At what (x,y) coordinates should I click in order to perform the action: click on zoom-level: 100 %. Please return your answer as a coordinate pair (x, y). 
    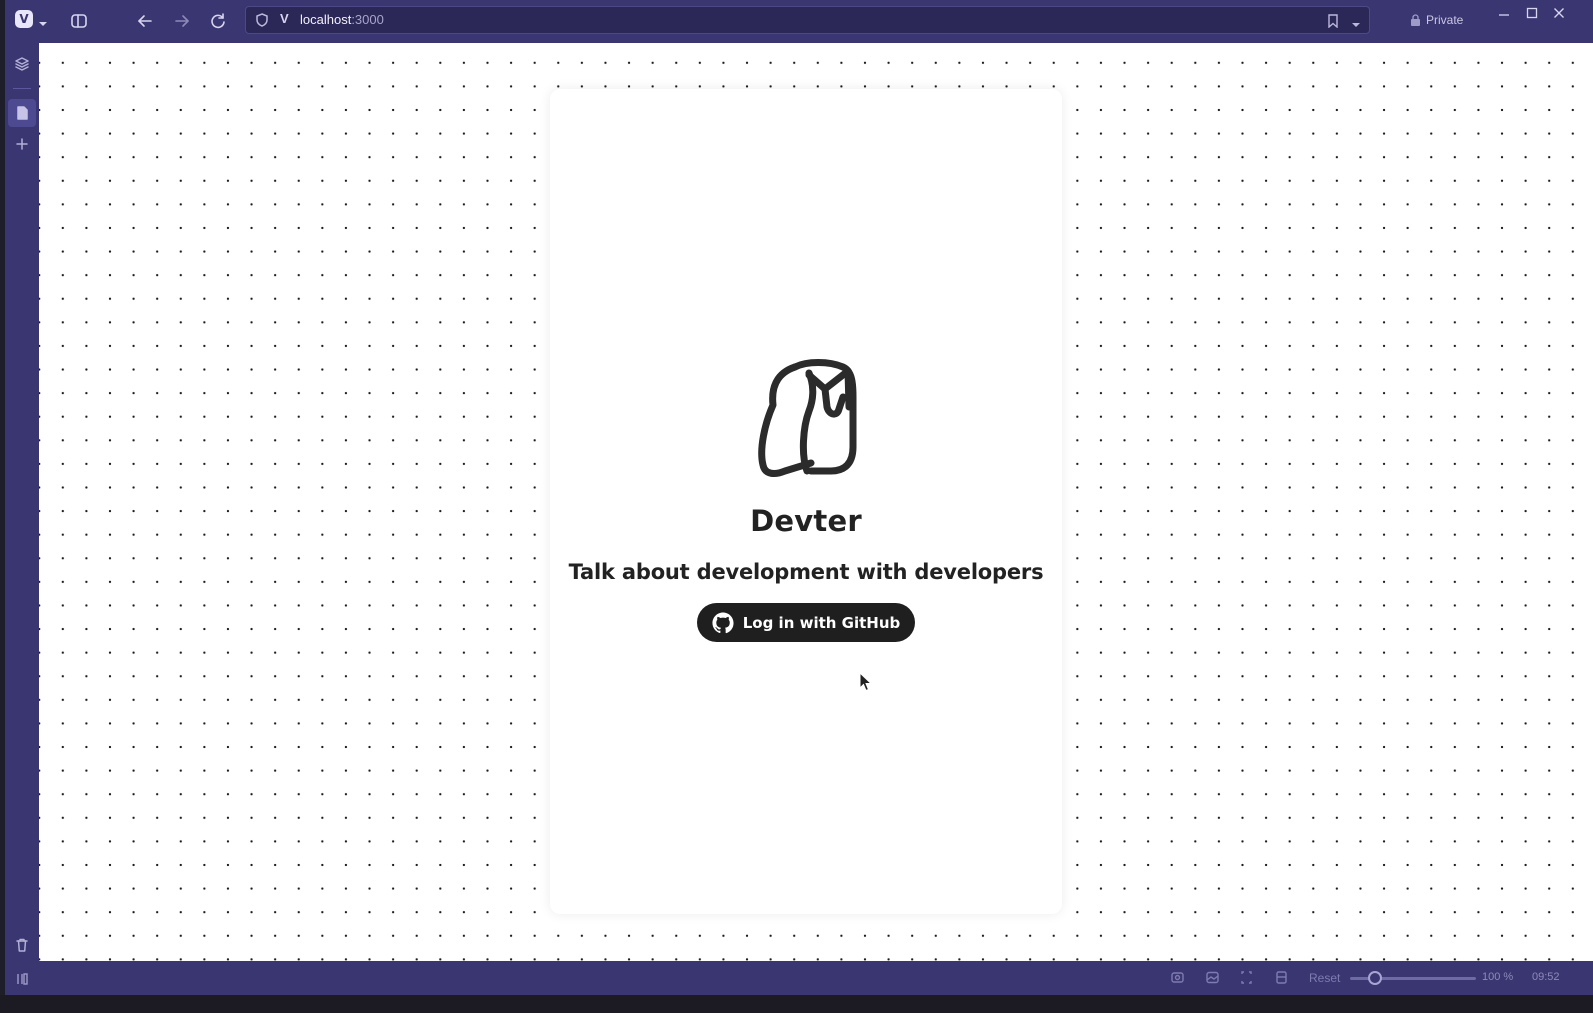
    Looking at the image, I should click on (1498, 977).